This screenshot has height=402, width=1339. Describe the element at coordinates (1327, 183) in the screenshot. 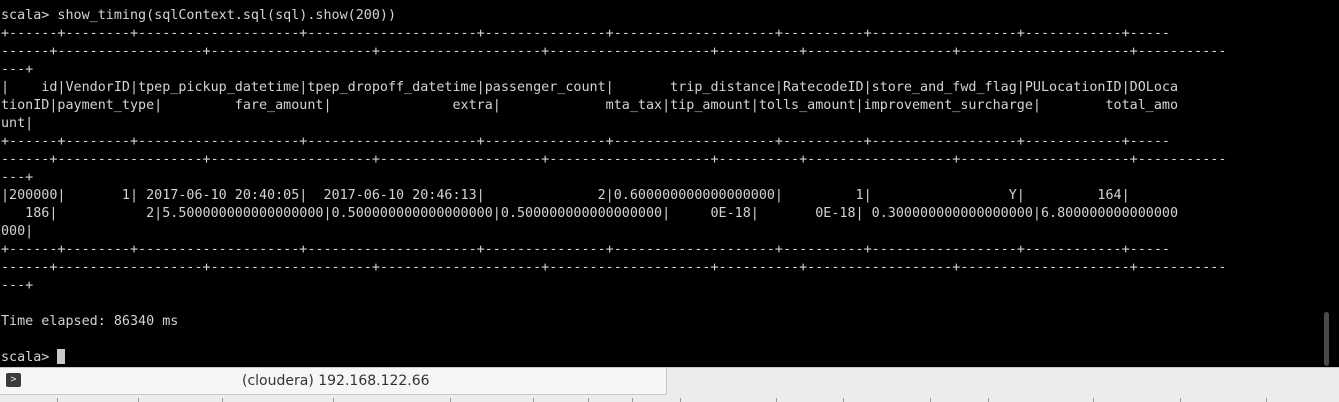

I see `terminal-scrollbar` at that location.